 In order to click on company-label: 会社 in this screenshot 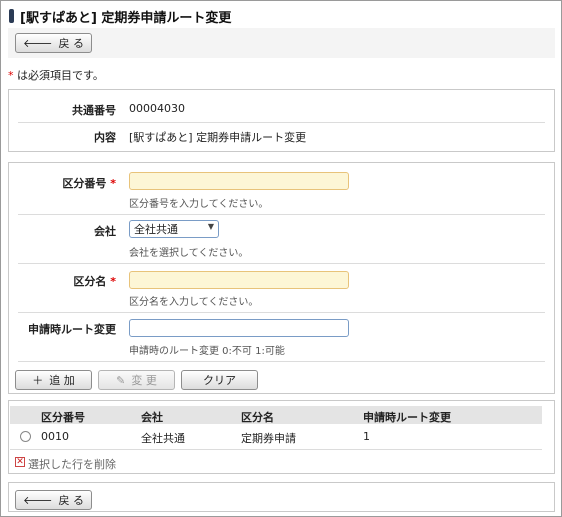, I will do `click(105, 231)`.